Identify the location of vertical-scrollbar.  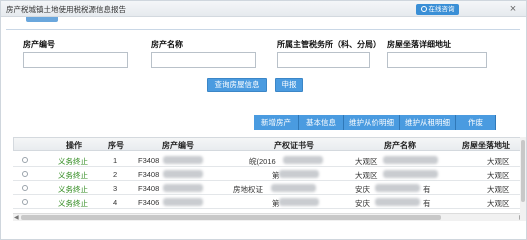
(523, 179).